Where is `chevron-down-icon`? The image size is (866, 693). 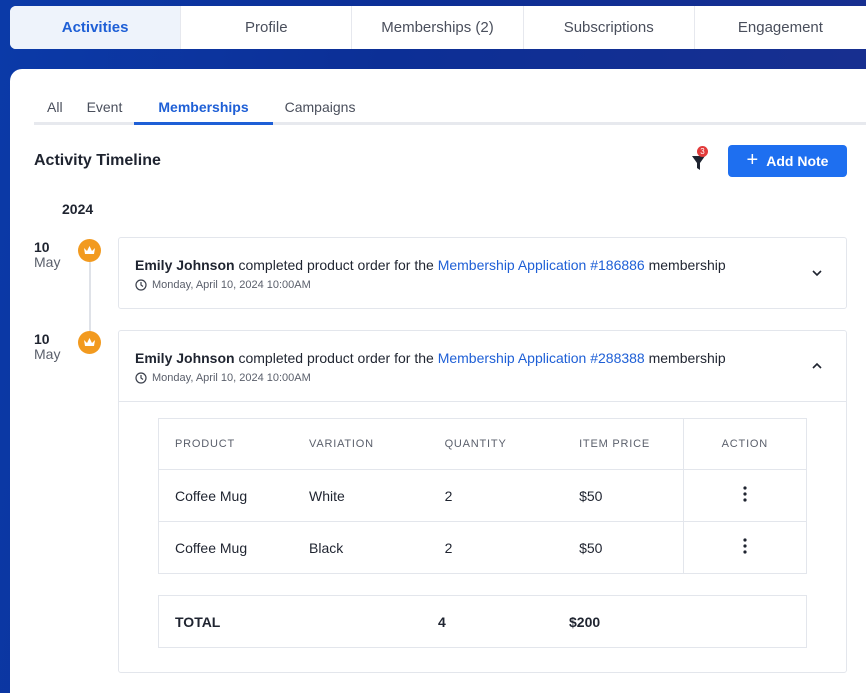 chevron-down-icon is located at coordinates (817, 273).